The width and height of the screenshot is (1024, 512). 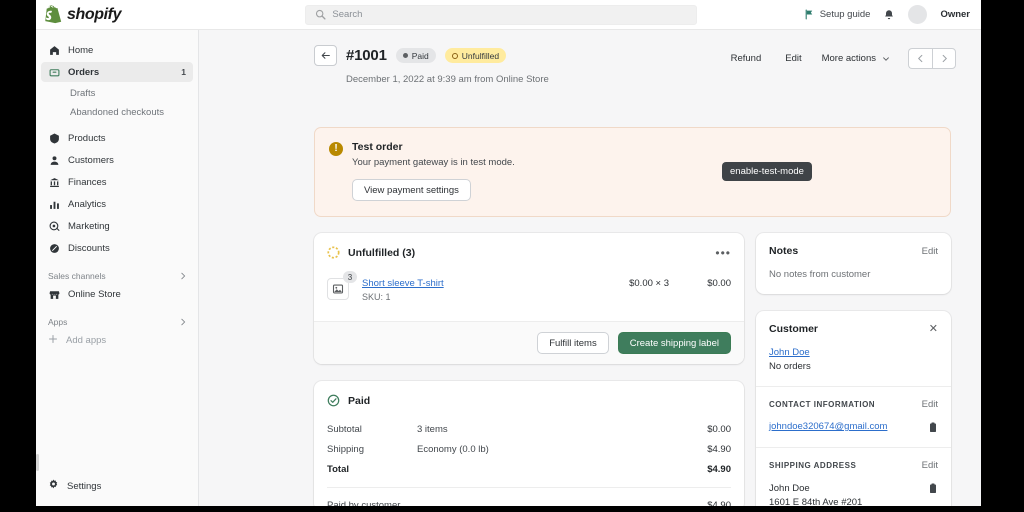 What do you see at coordinates (453, 449) in the screenshot?
I see `summary-mid-shipping: Economy (0.0 lb)` at bounding box center [453, 449].